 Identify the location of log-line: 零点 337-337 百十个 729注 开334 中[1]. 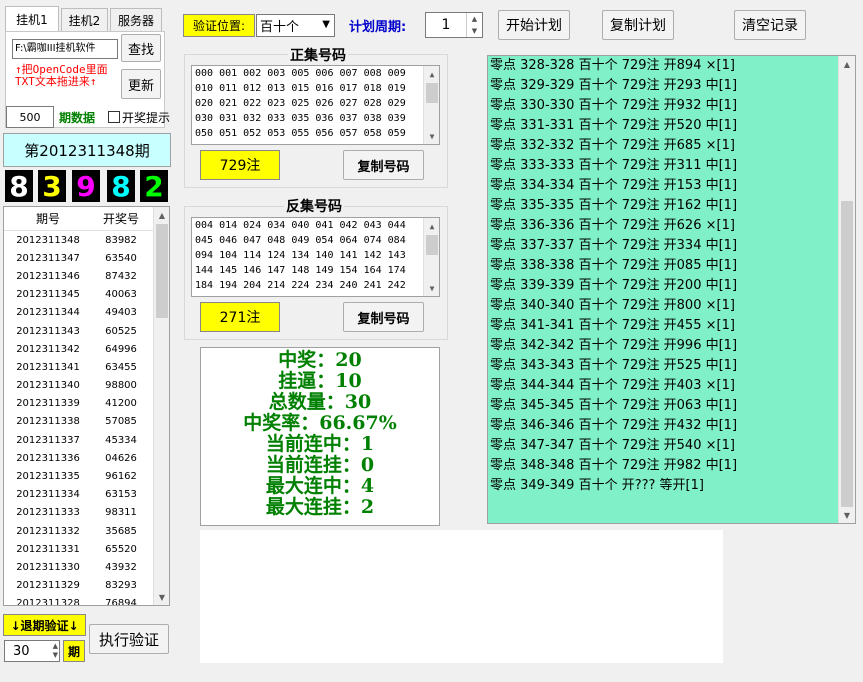
(614, 245).